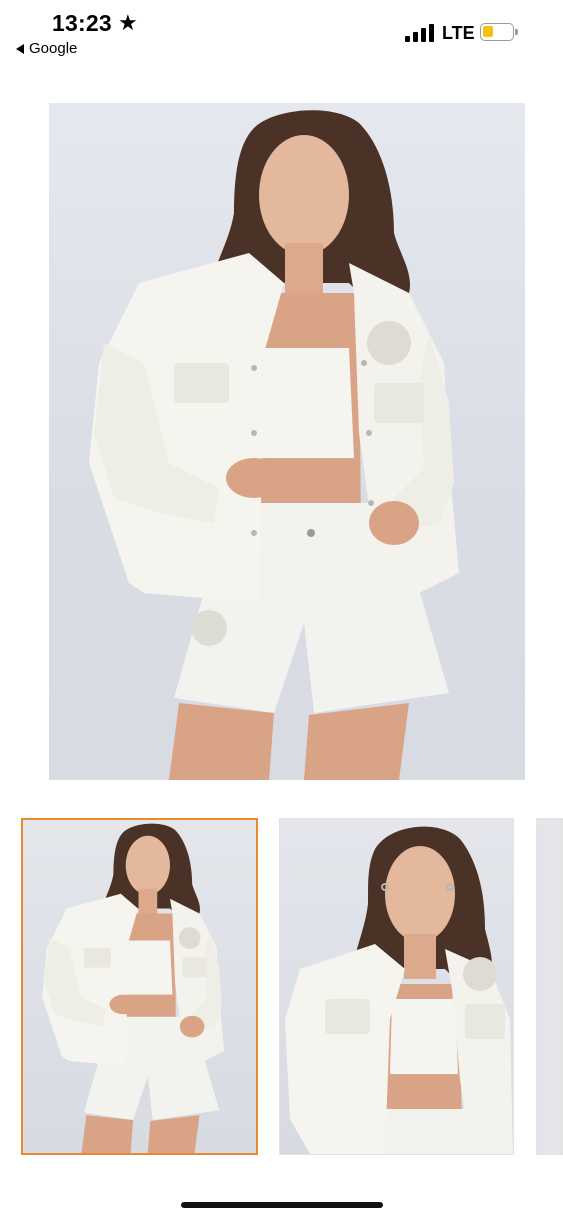 This screenshot has height=1219, width=563. Describe the element at coordinates (420, 33) in the screenshot. I see `signal-icon` at that location.